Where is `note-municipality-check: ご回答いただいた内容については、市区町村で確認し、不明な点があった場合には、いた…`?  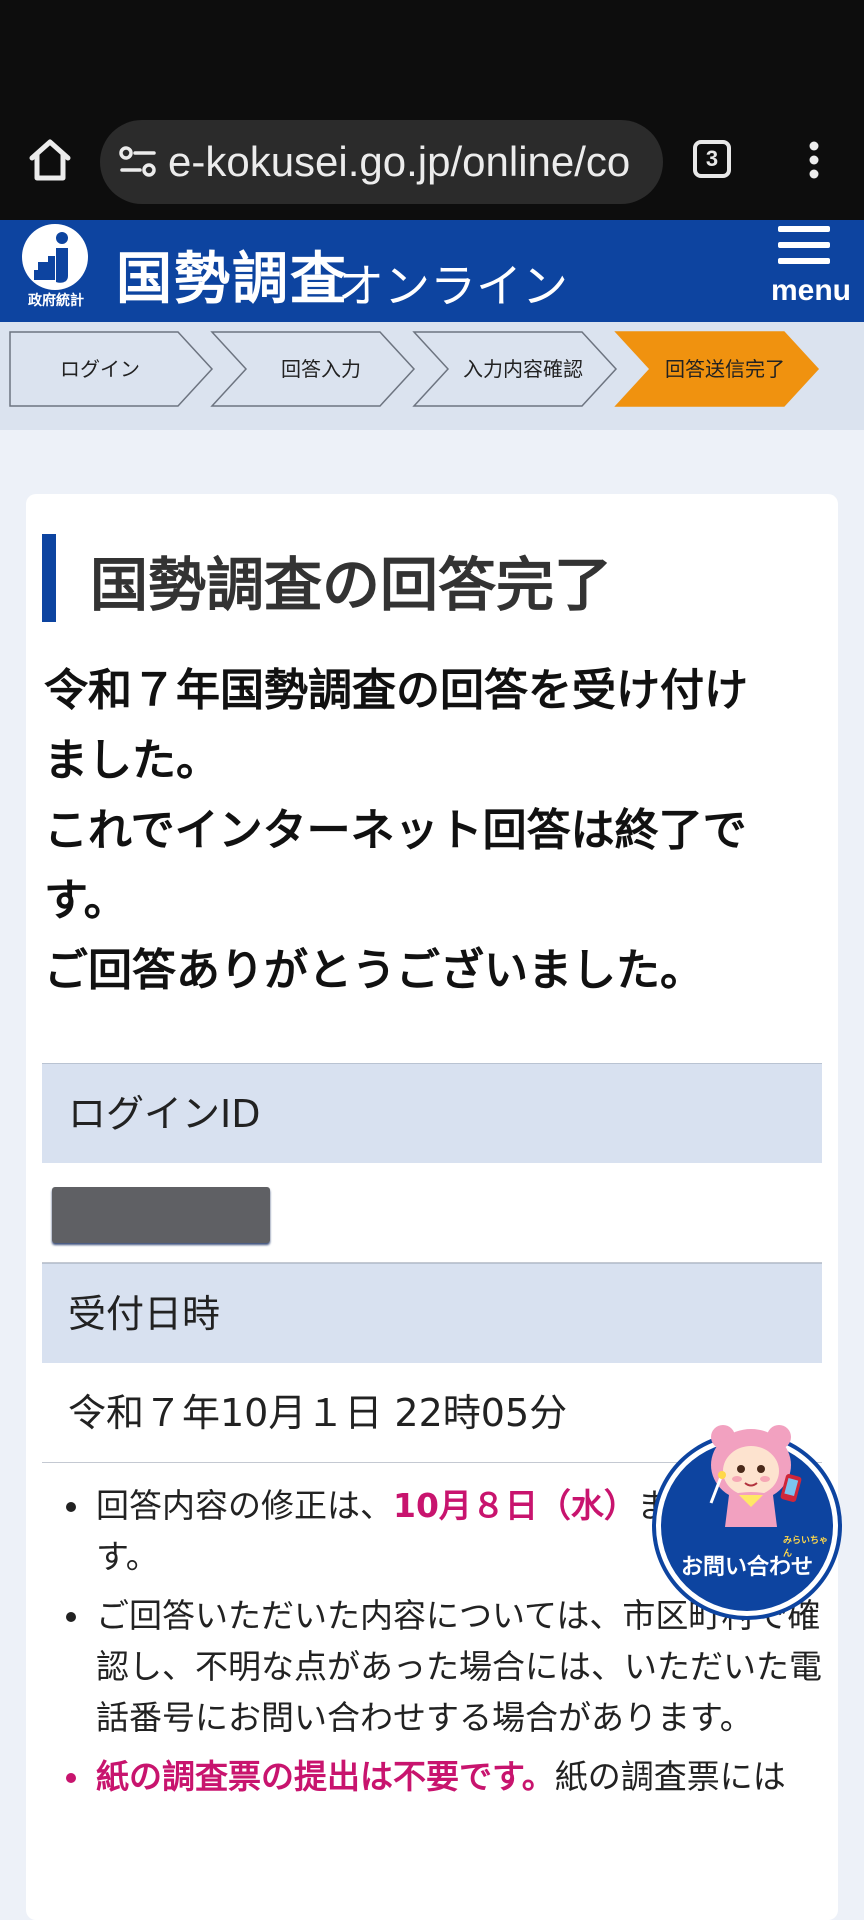 note-municipality-check: ご回答いただいた内容については、市区町村で確認し、不明な点があった場合には、いた… is located at coordinates (439, 1666).